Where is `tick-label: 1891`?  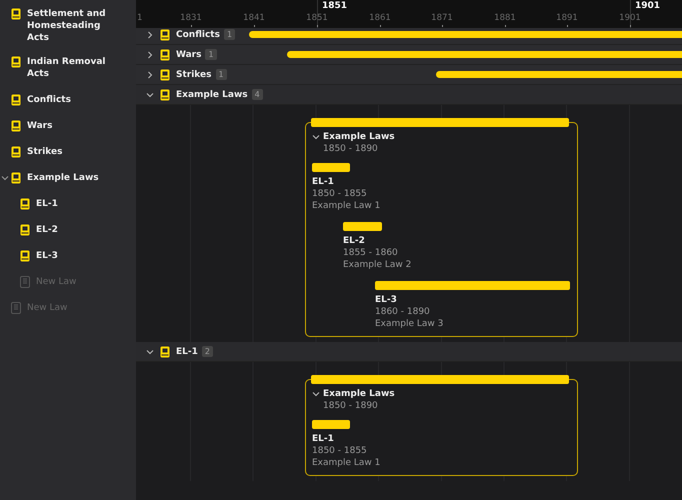
tick-label: 1891 is located at coordinates (567, 18).